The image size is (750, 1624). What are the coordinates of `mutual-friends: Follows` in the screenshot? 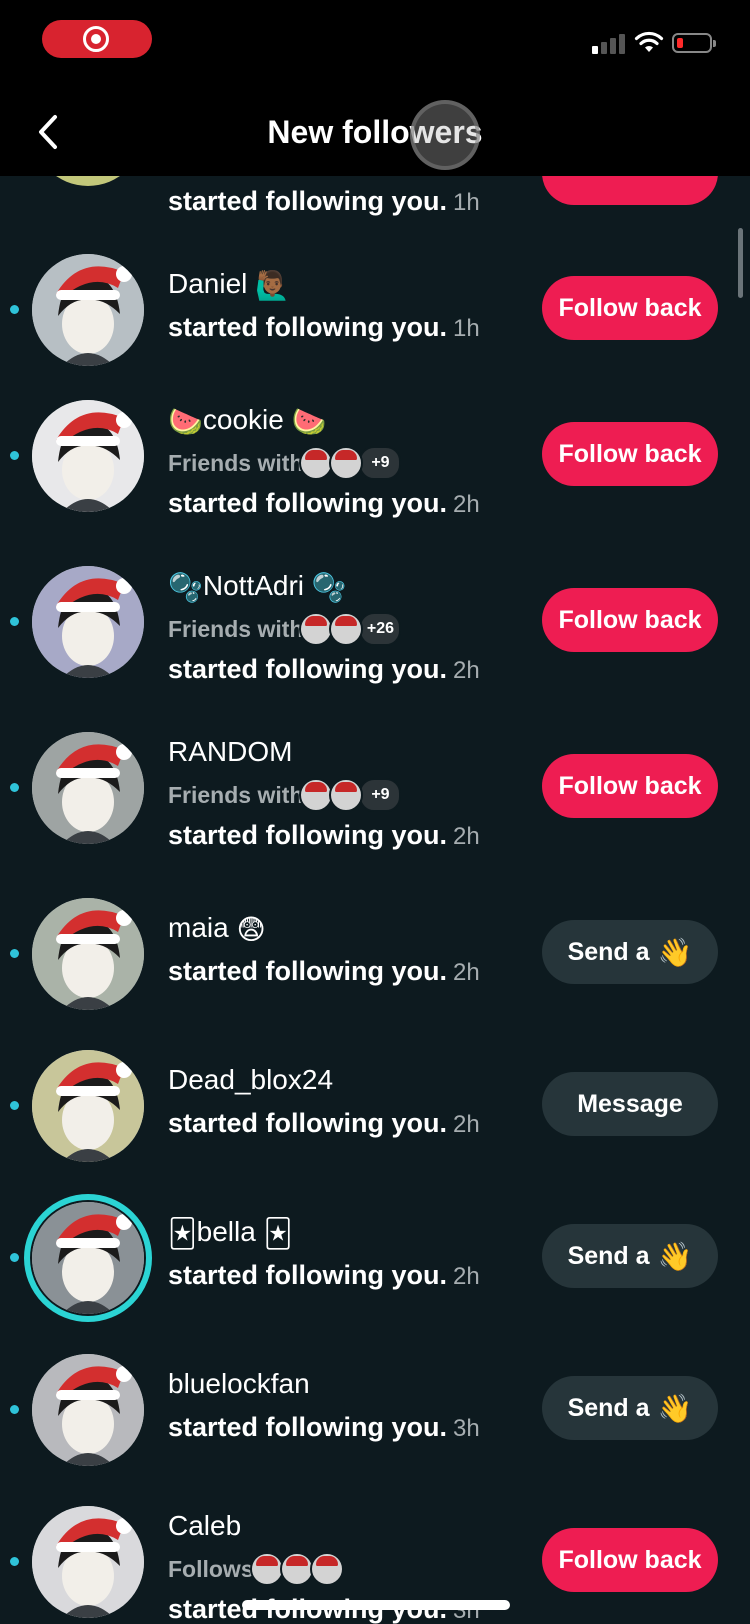 It's located at (256, 1569).